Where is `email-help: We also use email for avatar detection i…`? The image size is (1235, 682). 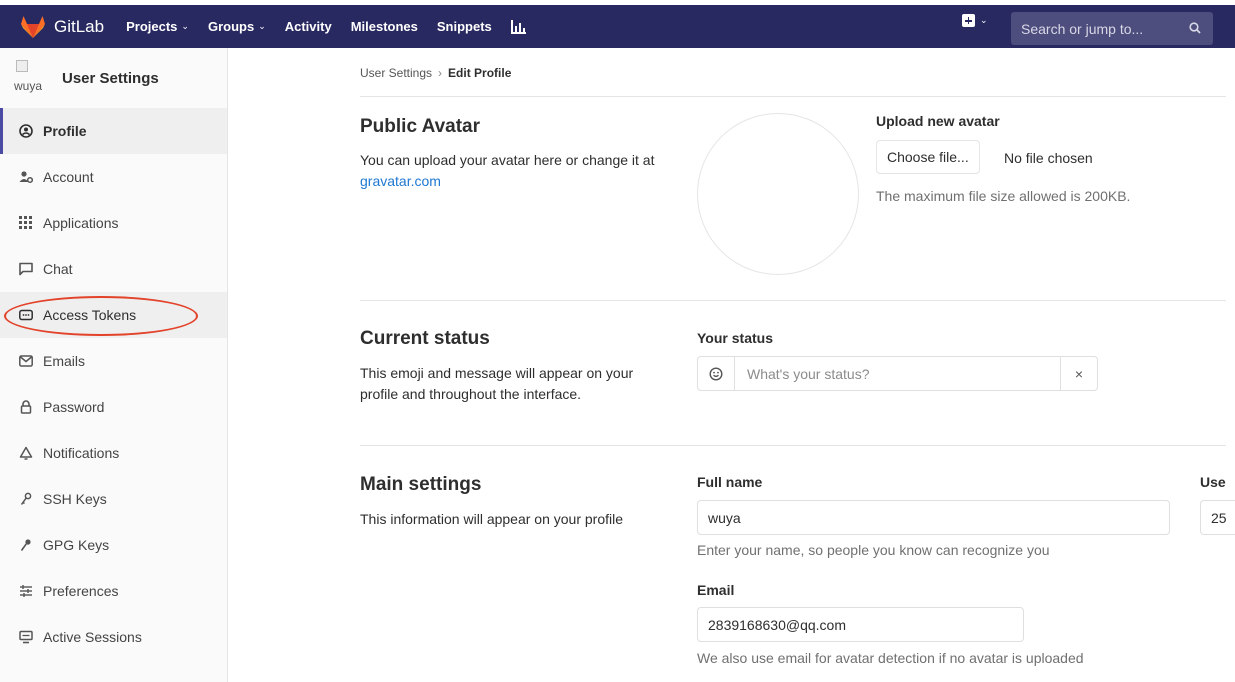
email-help: We also use email for avatar detection i… is located at coordinates (890, 658).